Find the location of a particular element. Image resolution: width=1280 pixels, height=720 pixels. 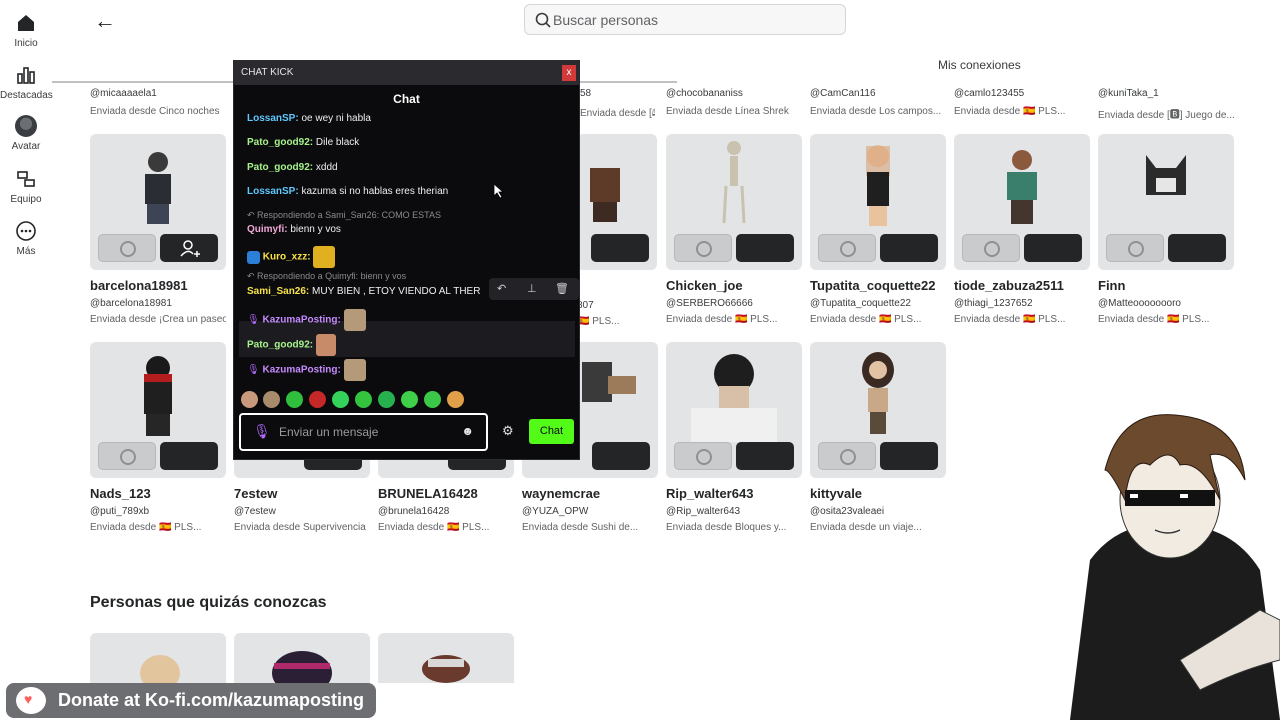

chat-username: Sami_San26: is located at coordinates (278, 291).